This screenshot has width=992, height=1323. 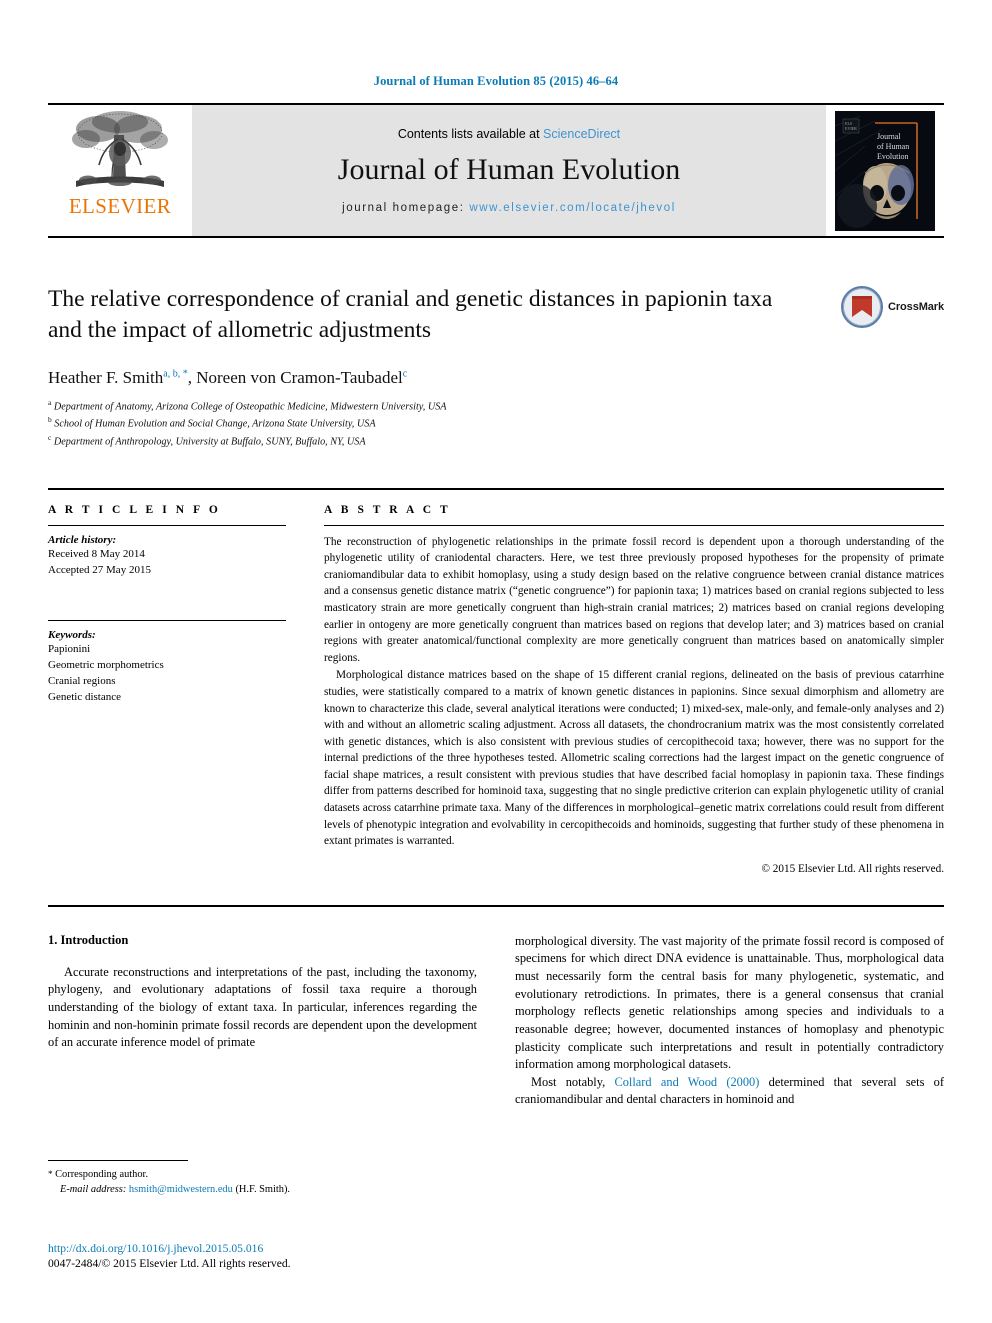 I want to click on body-separator-rule, so click(x=496, y=905).